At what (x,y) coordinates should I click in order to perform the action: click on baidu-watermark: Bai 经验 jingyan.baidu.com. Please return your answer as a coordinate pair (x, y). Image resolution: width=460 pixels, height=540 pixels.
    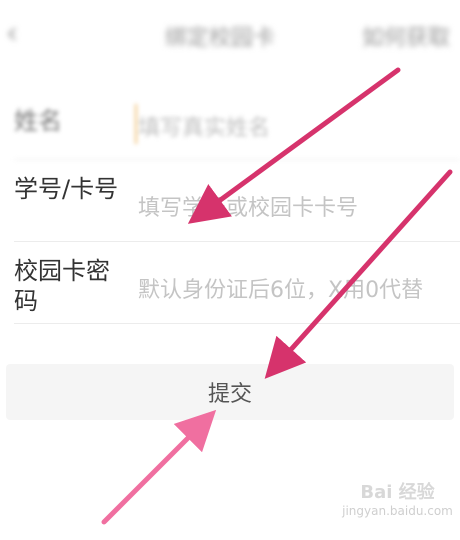
    Looking at the image, I should click on (397, 506).